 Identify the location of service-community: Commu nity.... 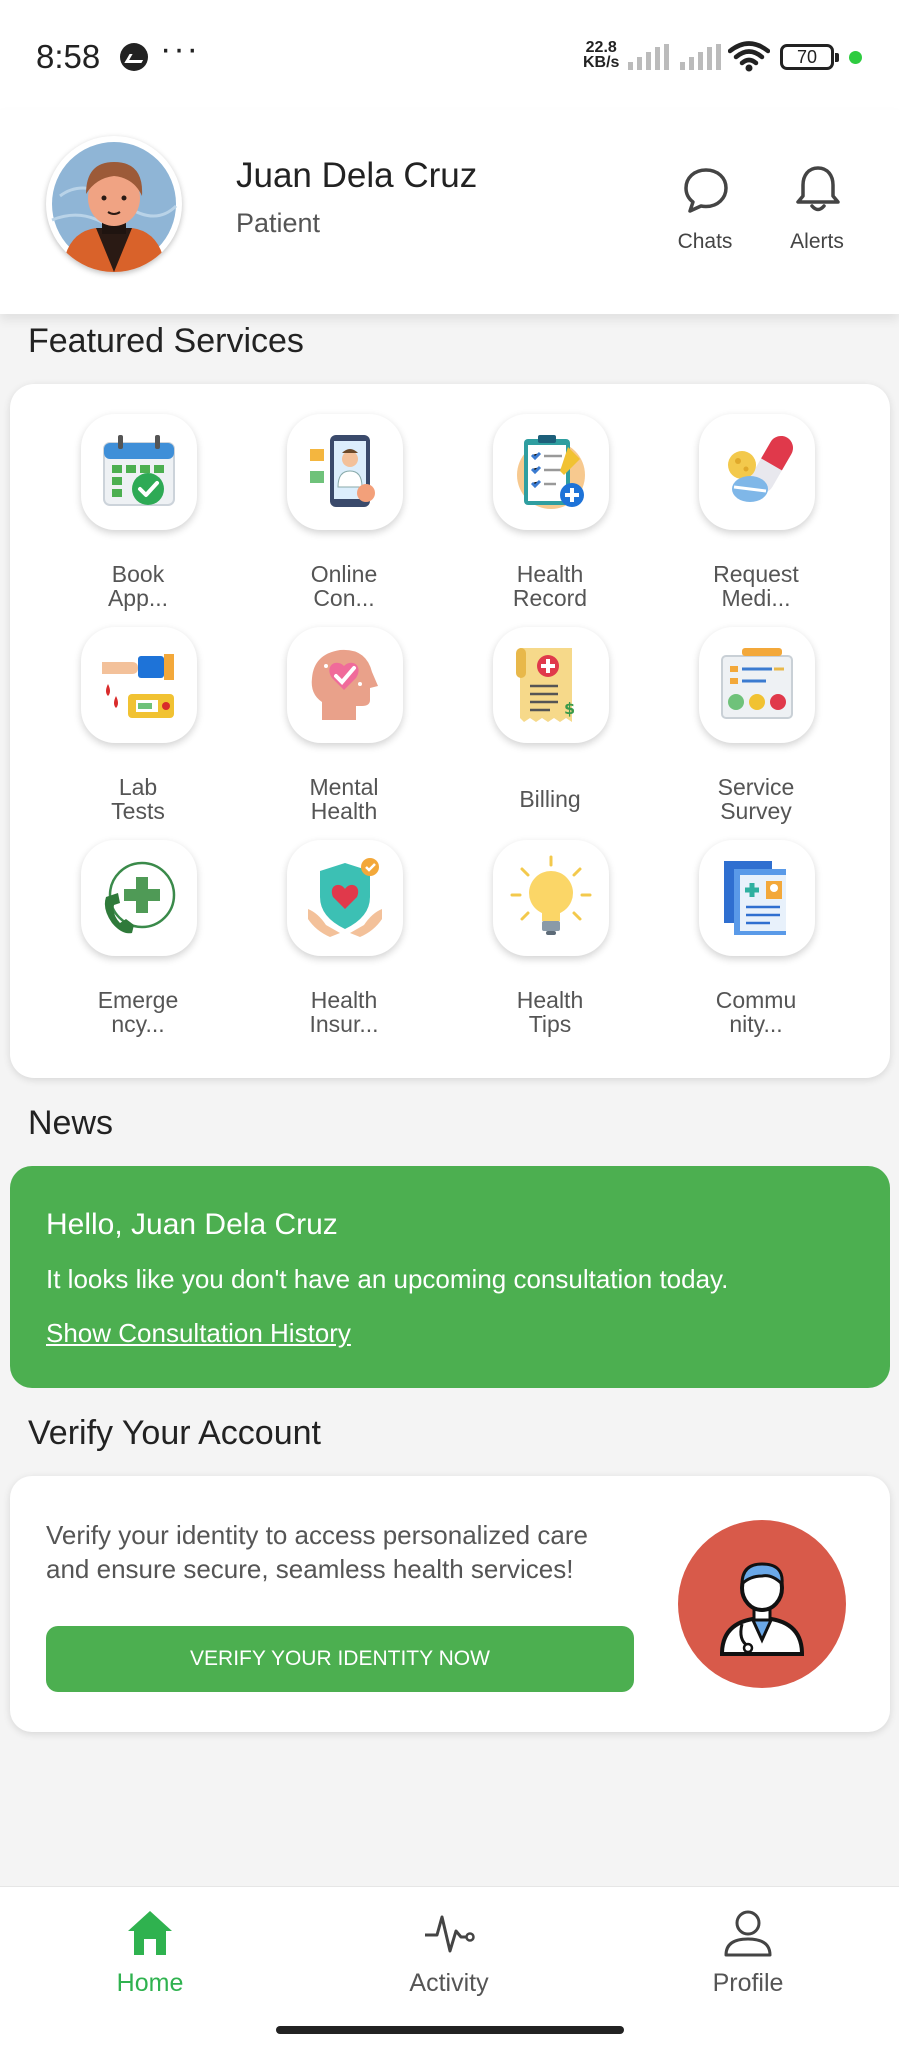
(756, 940).